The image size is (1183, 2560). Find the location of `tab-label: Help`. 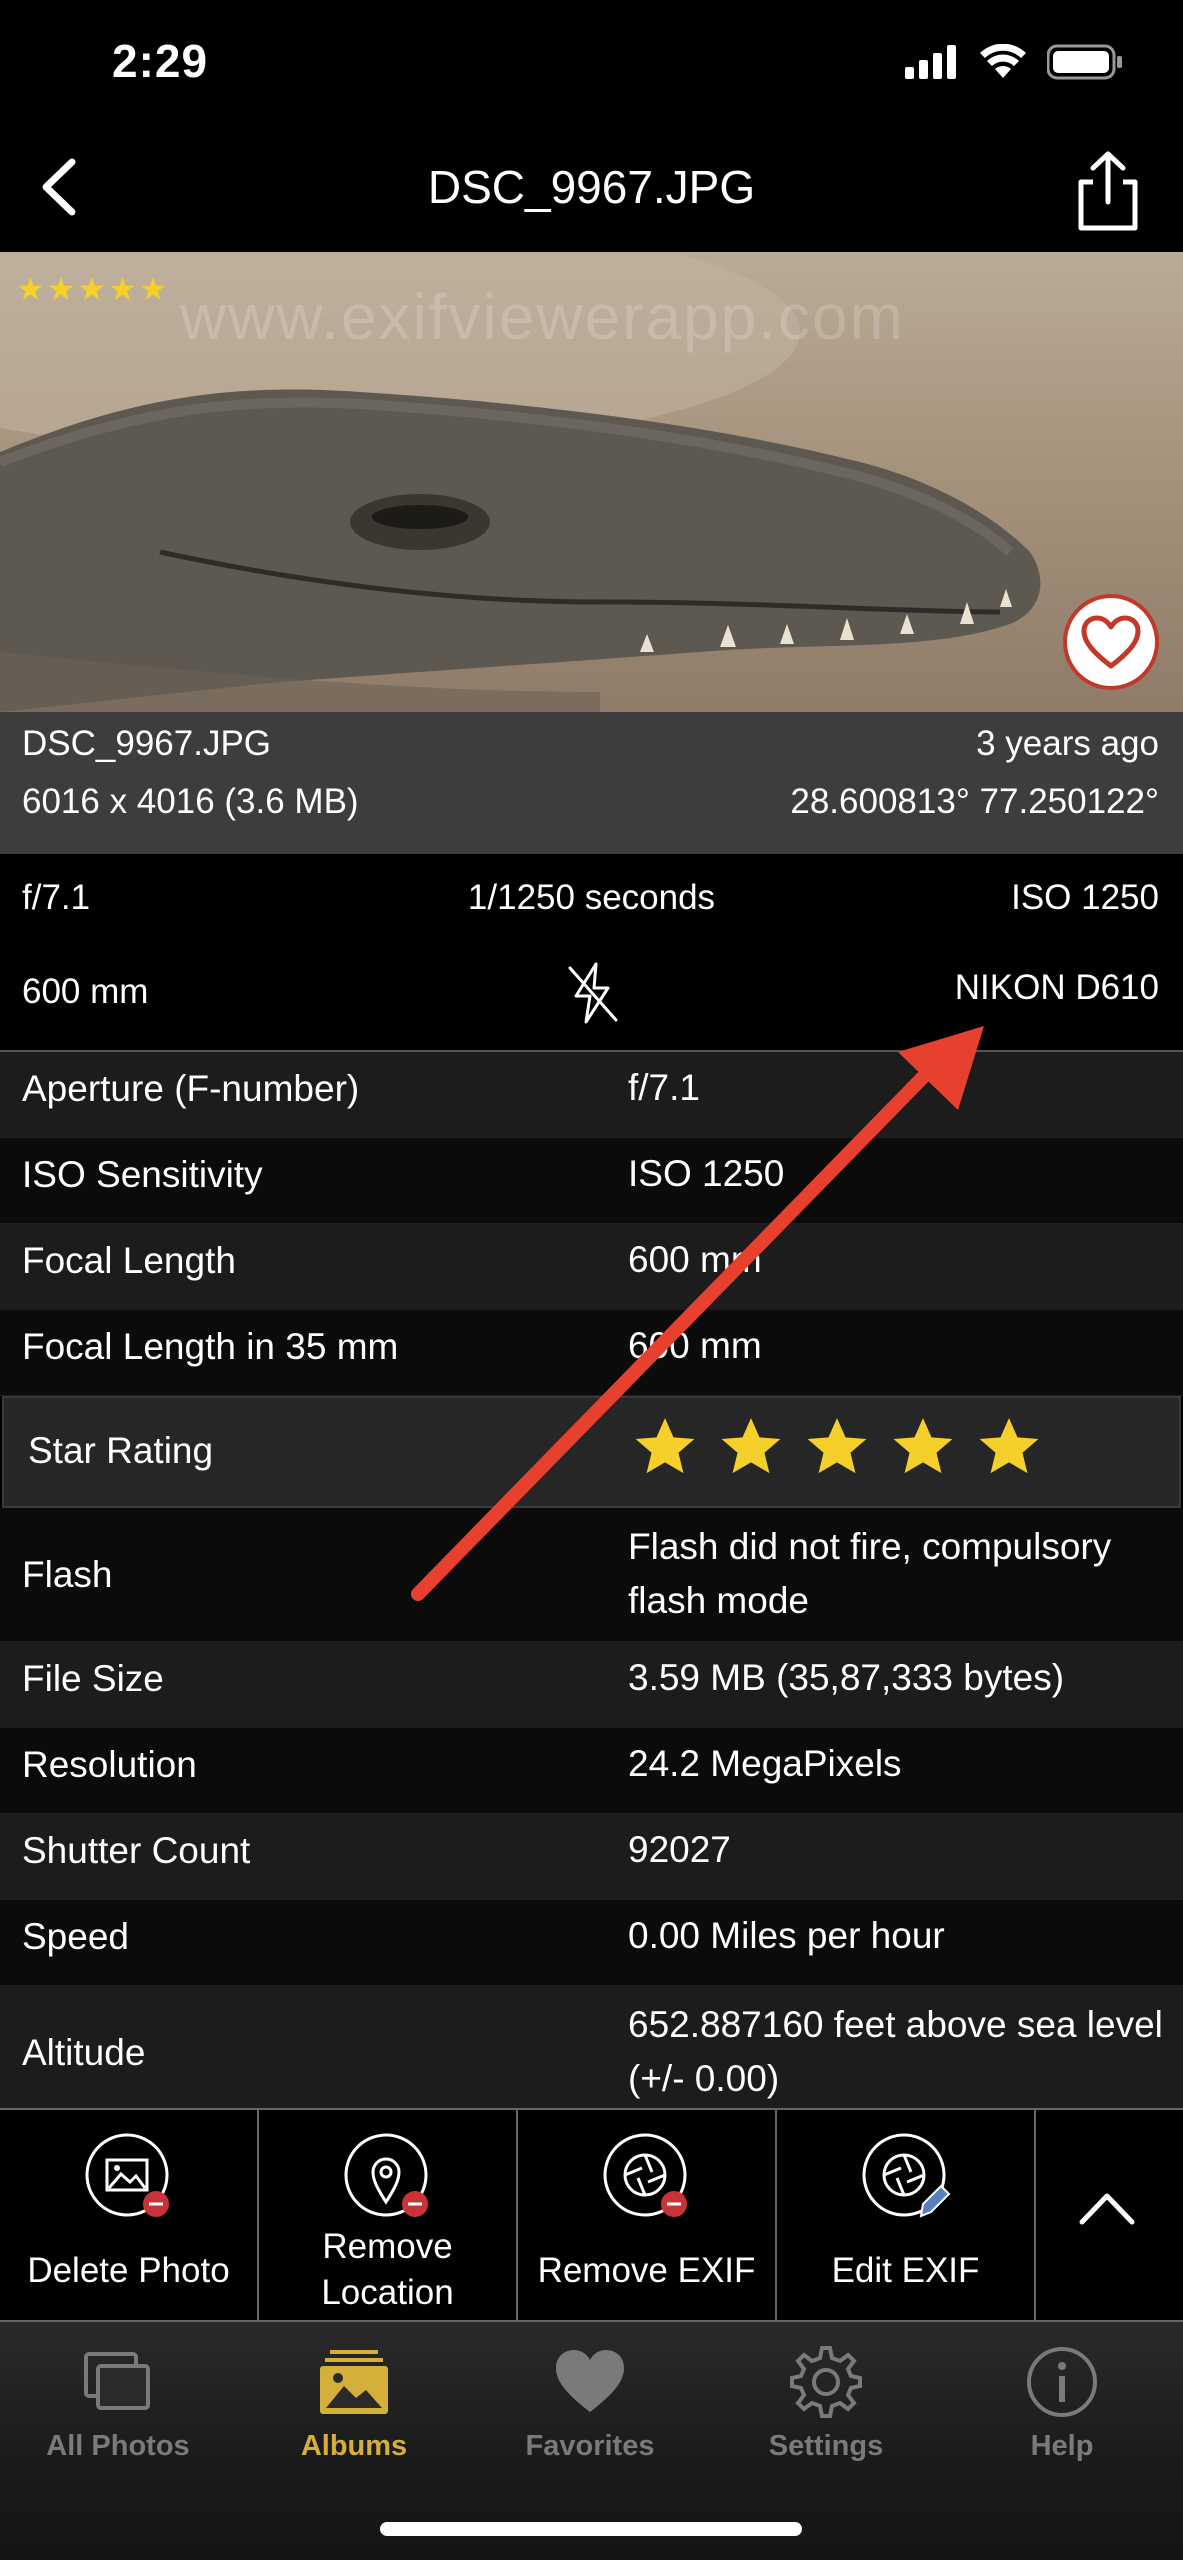

tab-label: Help is located at coordinates (1062, 2446).